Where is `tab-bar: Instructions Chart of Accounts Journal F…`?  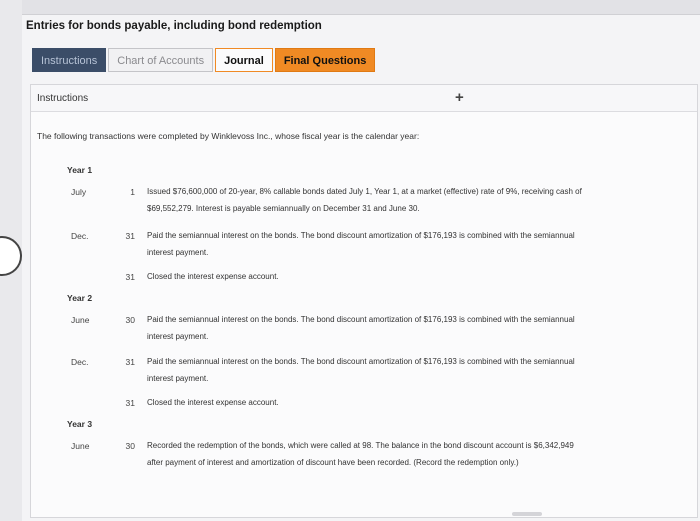 tab-bar: Instructions Chart of Accounts Journal F… is located at coordinates (204, 61).